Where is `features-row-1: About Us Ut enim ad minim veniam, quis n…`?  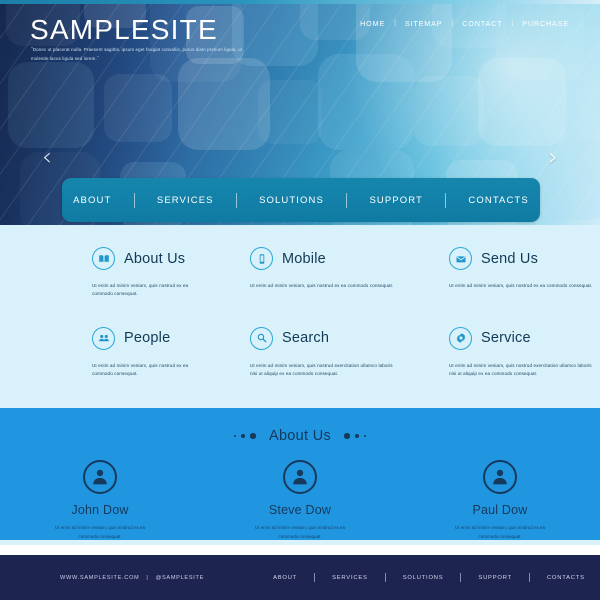 features-row-1: About Us Ut enim ad minim veniam, quis n… is located at coordinates (300, 273).